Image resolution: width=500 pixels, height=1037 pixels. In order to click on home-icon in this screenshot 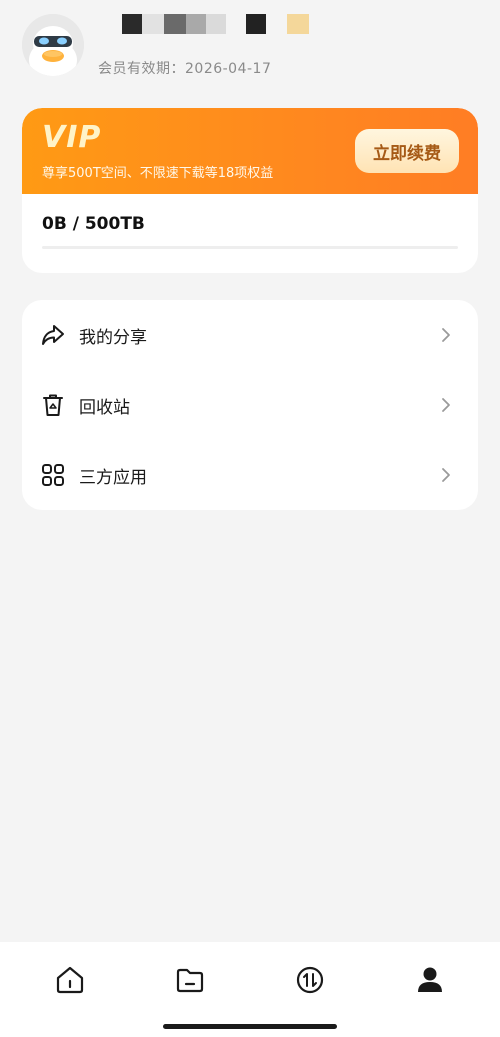, I will do `click(70, 982)`.